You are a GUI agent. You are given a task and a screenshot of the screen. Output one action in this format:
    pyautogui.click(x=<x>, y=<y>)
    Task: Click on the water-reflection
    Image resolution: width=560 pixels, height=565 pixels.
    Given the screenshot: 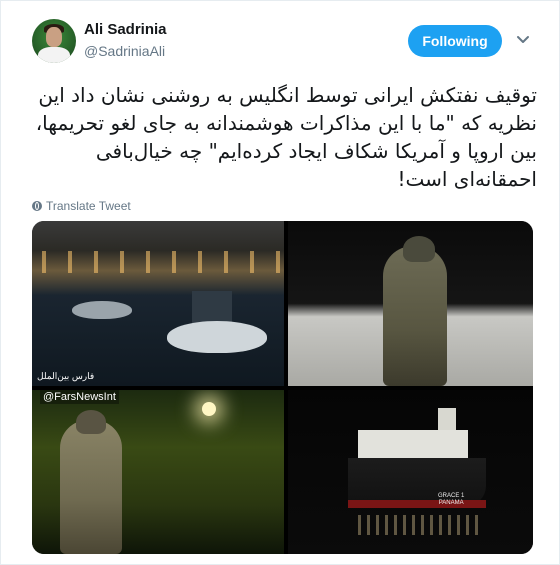 What is the action you would take?
    pyautogui.click(x=418, y=525)
    